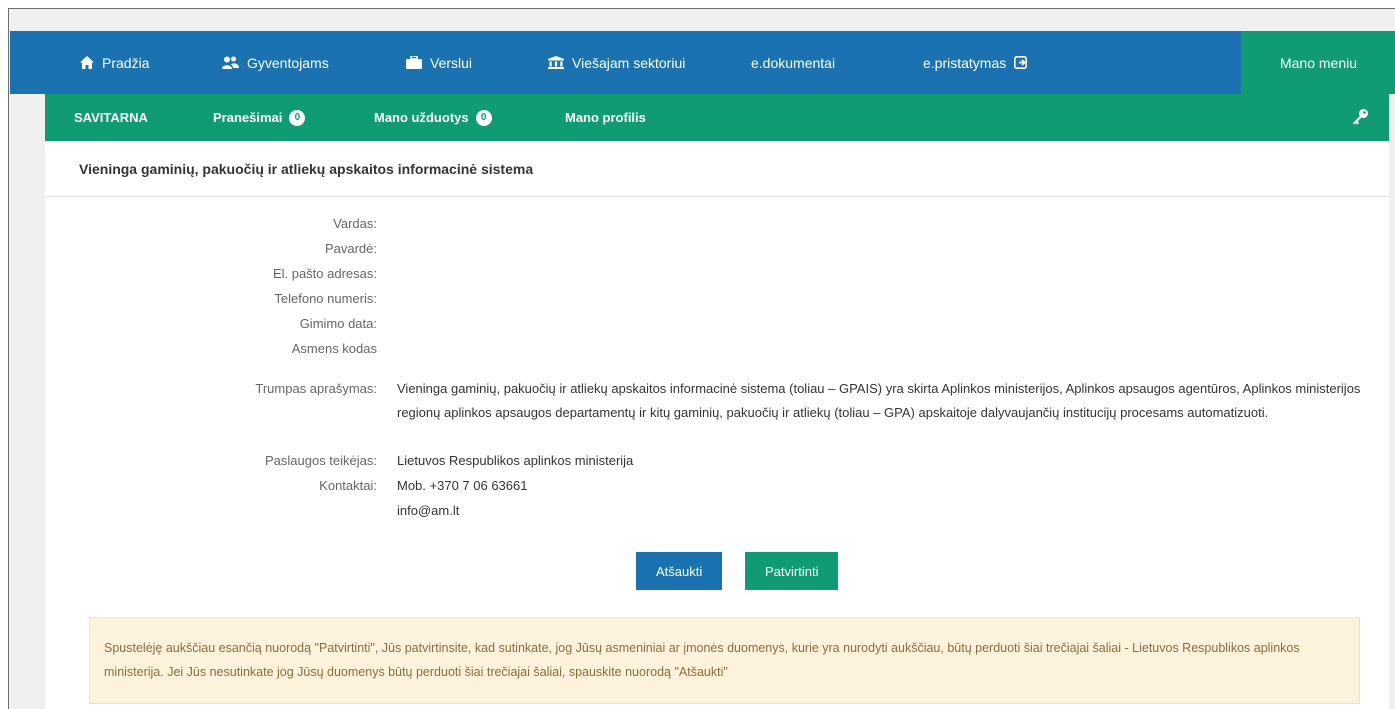 The image size is (1395, 709). Describe the element at coordinates (556, 62) in the screenshot. I see `institution-icon` at that location.